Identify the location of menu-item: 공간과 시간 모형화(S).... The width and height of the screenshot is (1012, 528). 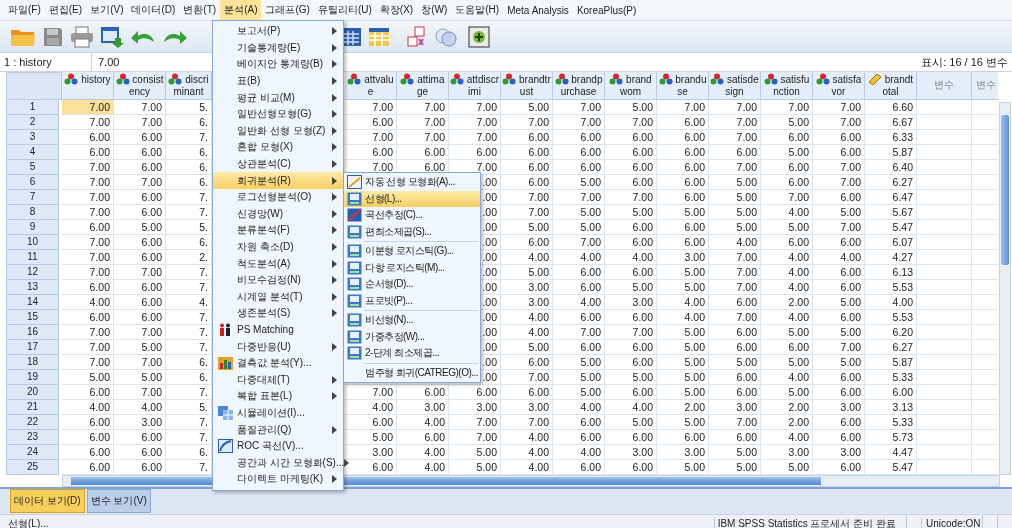
(278, 463).